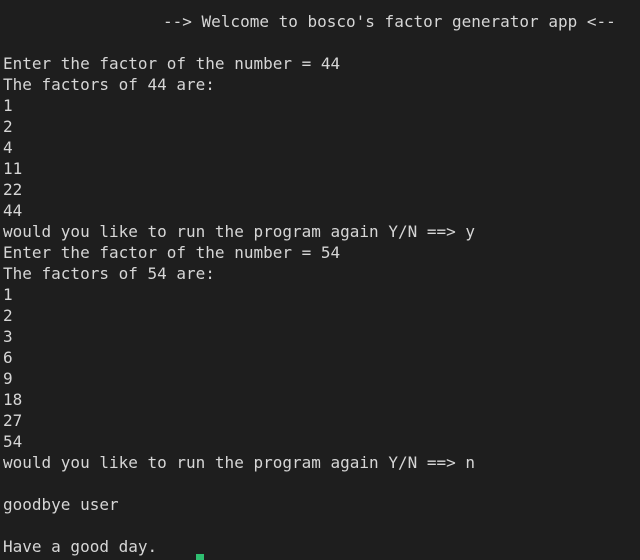  Describe the element at coordinates (109, 84) in the screenshot. I see `factors-header-44: The factors of 44 are:` at that location.